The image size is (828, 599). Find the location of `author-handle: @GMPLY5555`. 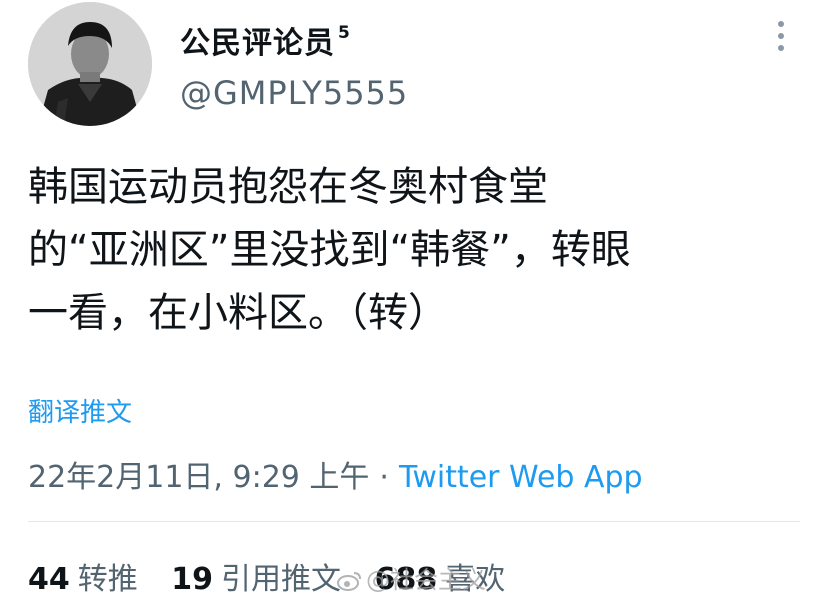

author-handle: @GMPLY5555 is located at coordinates (294, 93).